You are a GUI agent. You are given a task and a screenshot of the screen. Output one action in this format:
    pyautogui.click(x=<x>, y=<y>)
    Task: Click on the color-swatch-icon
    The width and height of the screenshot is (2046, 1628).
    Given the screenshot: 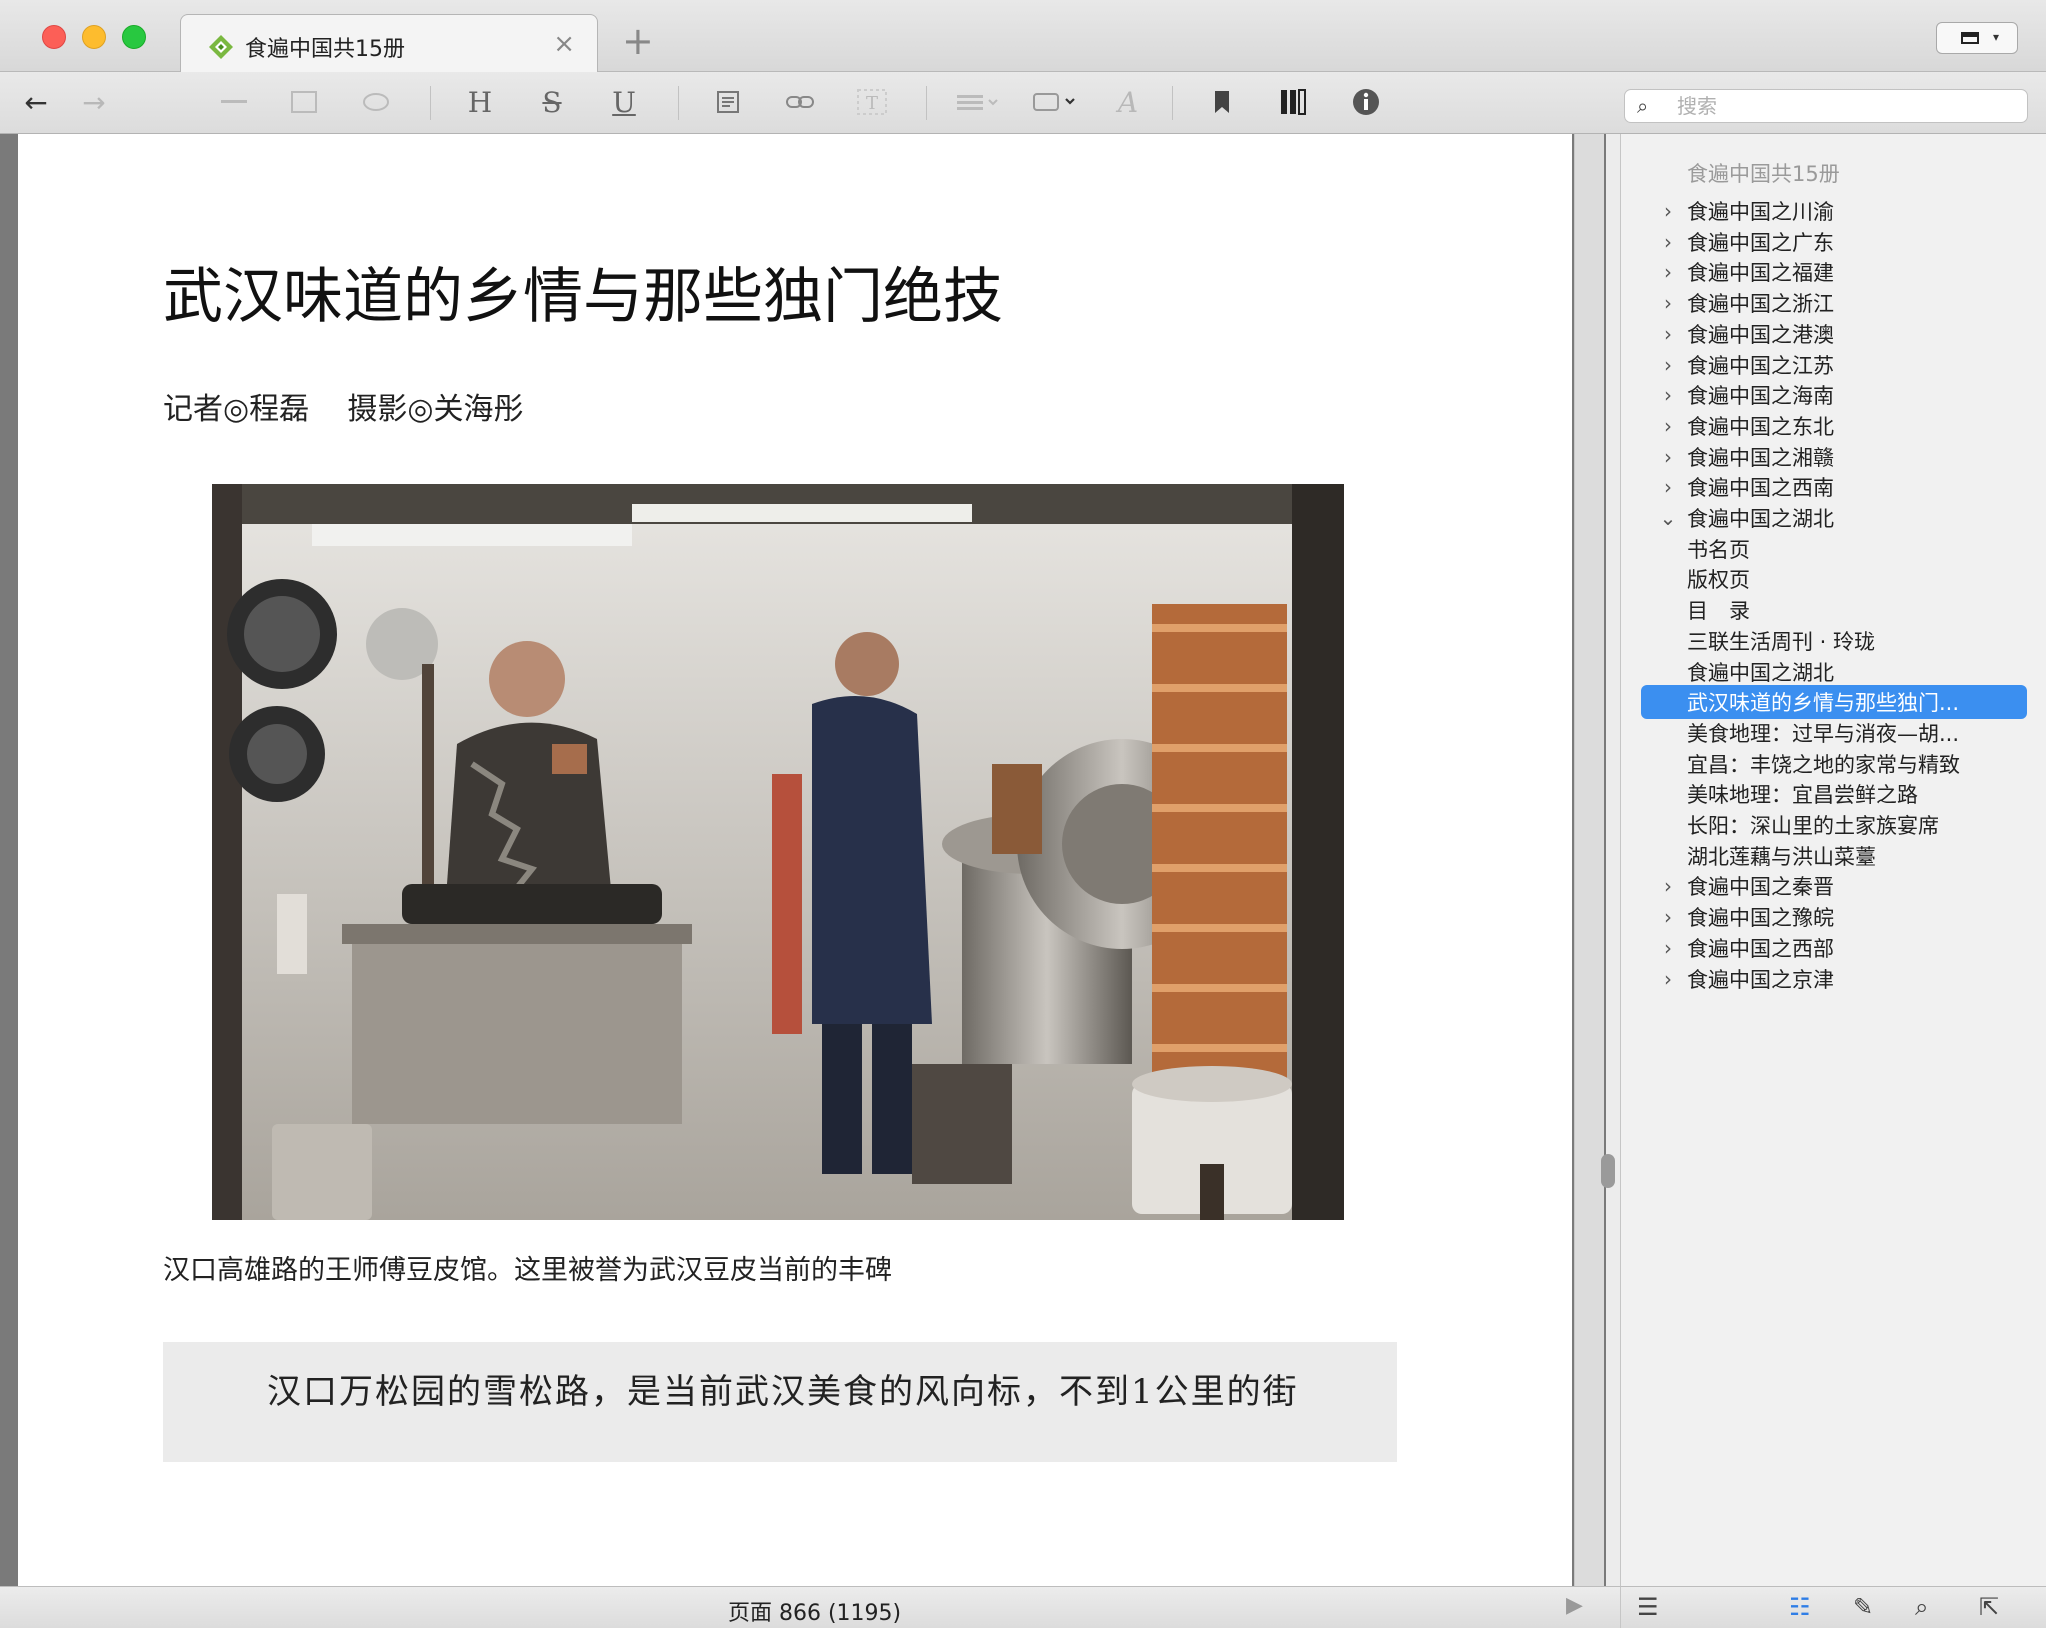 What is the action you would take?
    pyautogui.click(x=1054, y=102)
    